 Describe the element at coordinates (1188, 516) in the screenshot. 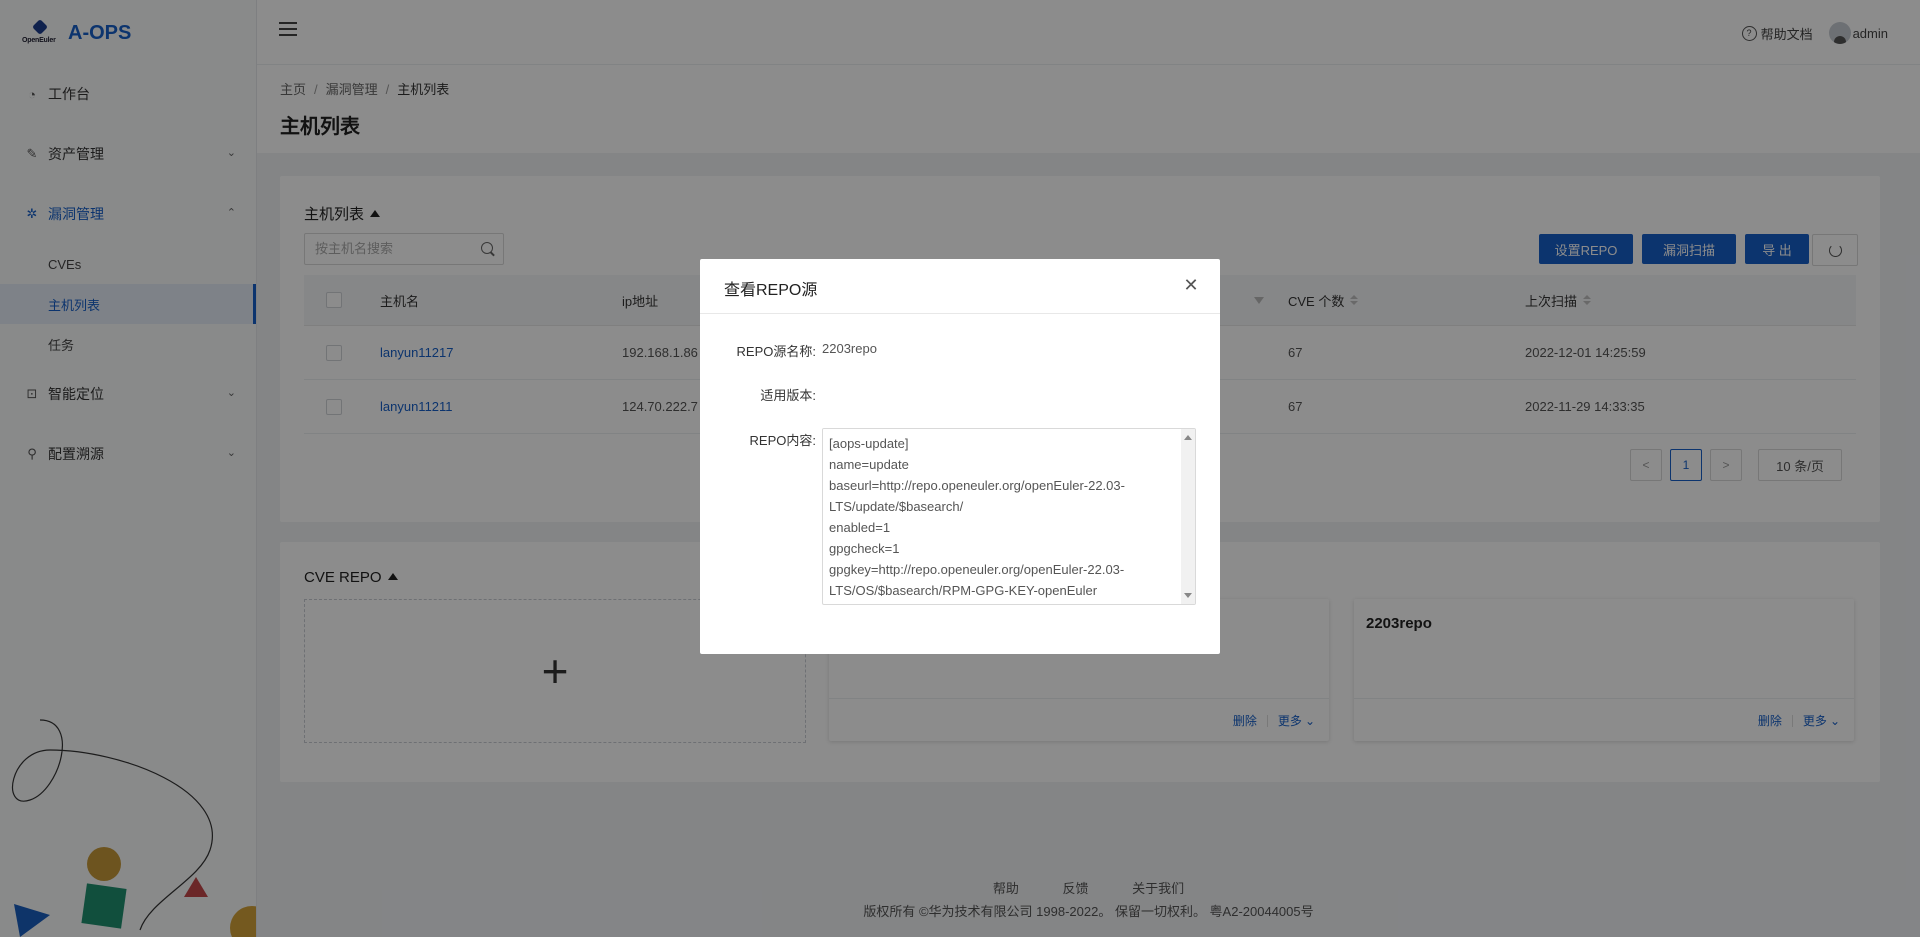

I see `scrollbar` at that location.